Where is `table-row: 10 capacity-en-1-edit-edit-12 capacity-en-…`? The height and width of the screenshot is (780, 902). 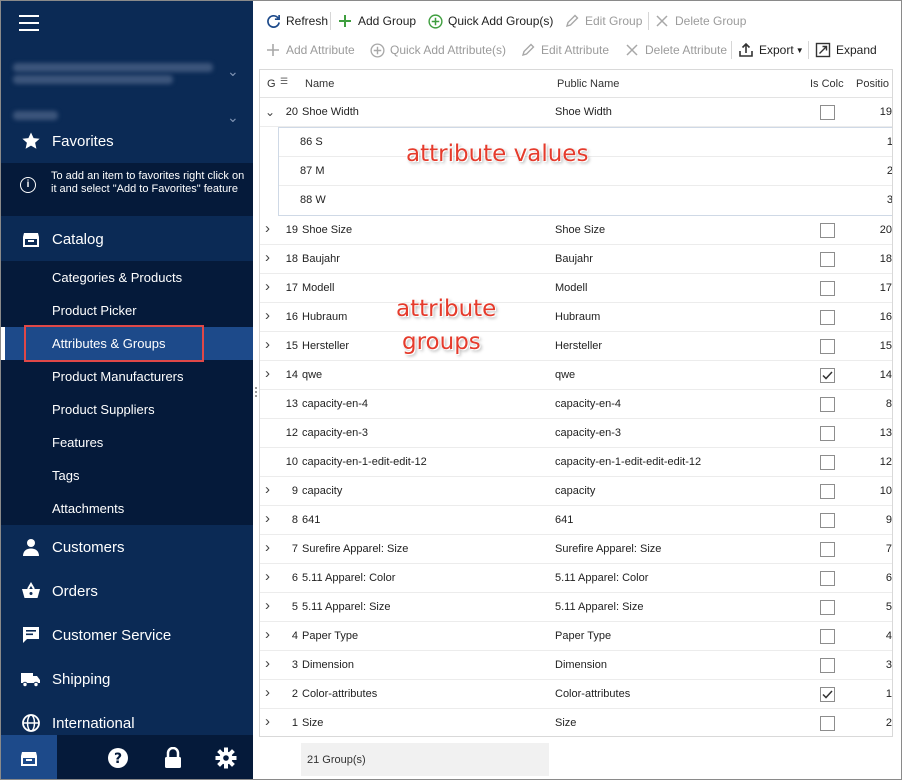
table-row: 10 capacity-en-1-edit-edit-12 capacity-en-… is located at coordinates (576, 462).